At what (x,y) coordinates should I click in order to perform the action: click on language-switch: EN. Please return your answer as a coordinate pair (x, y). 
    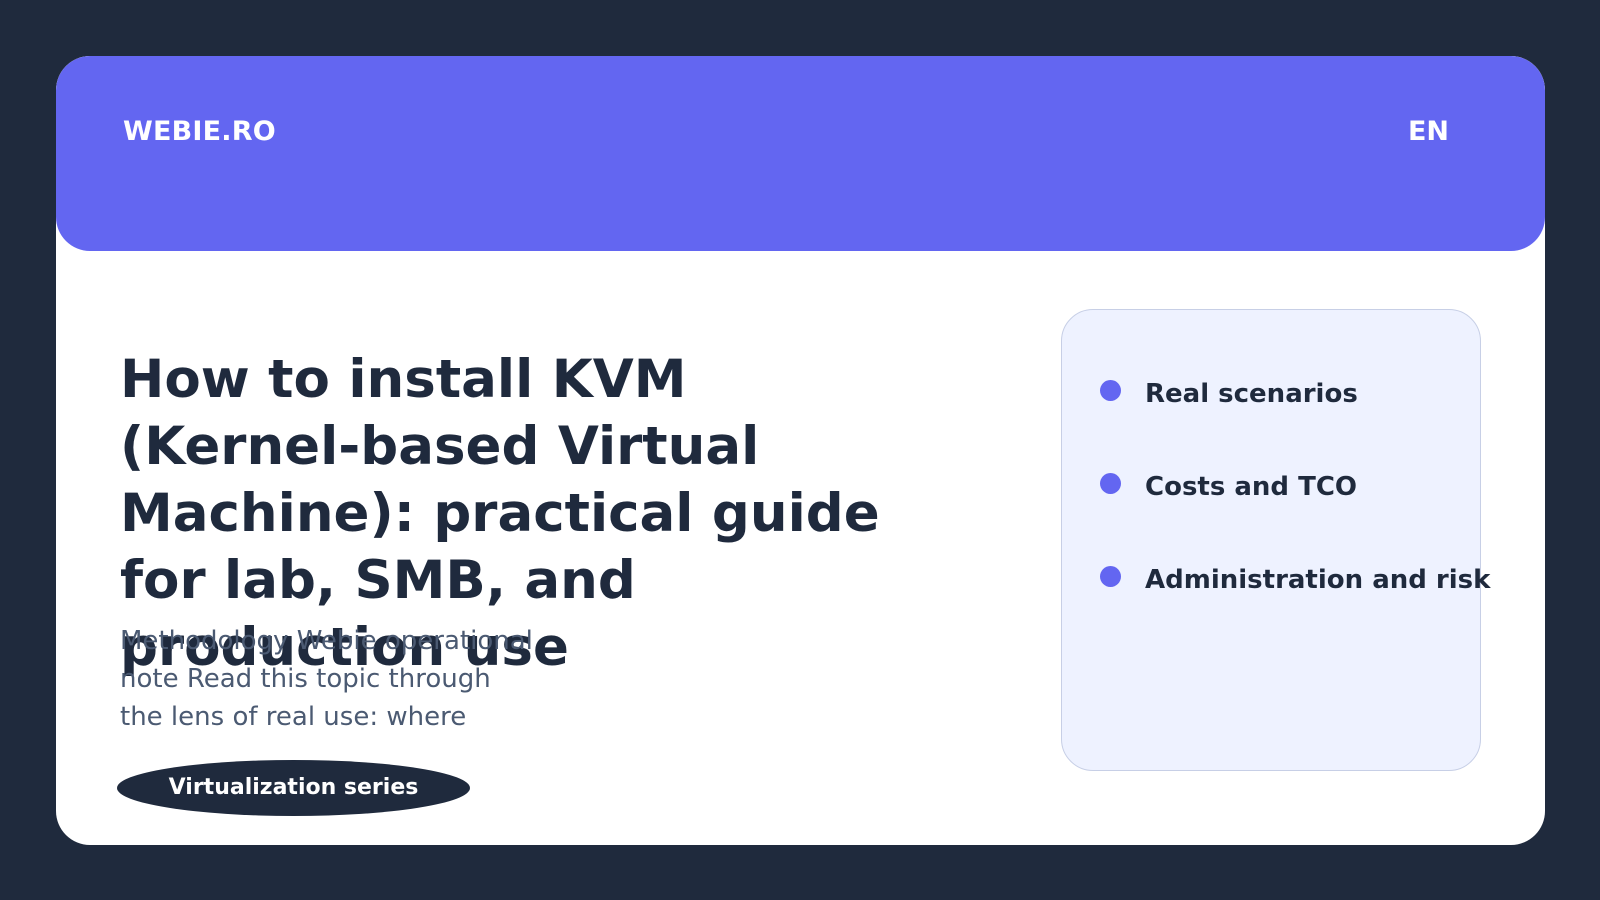
    Looking at the image, I should click on (1428, 131).